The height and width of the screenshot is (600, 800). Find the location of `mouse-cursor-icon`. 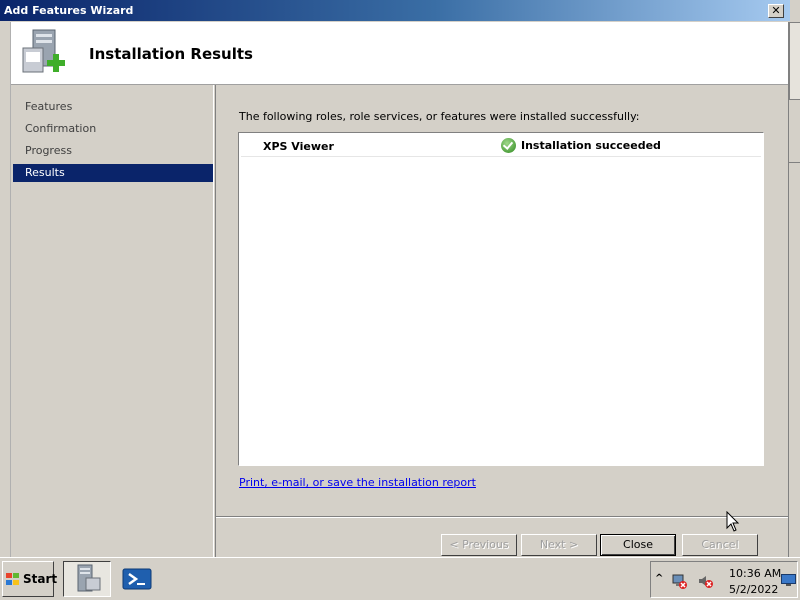

mouse-cursor-icon is located at coordinates (733, 521).